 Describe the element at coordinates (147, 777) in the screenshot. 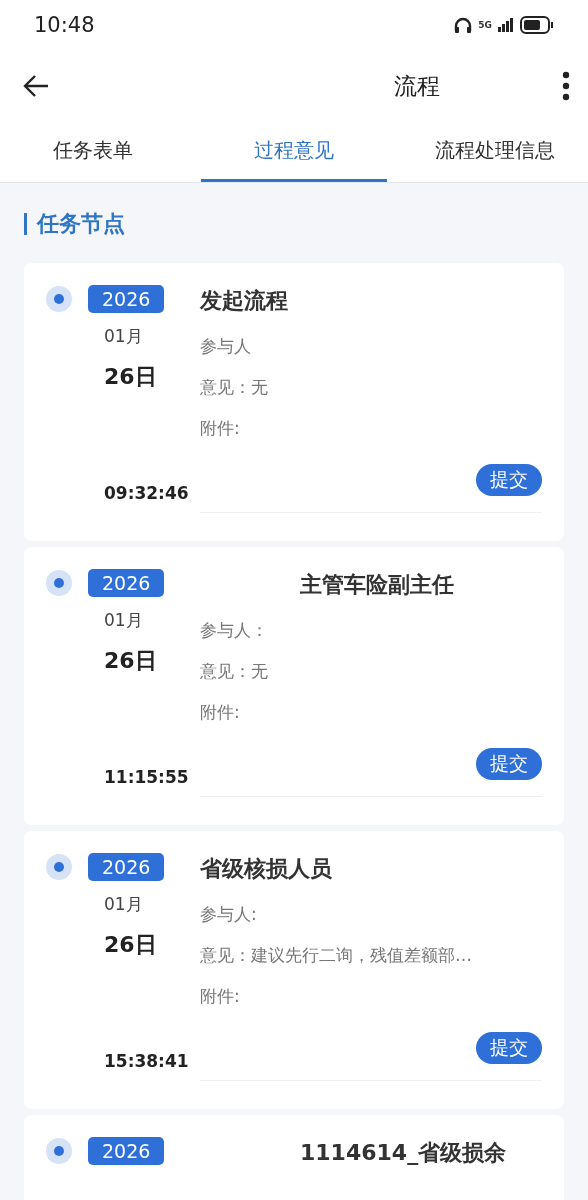

I see `time-text: 11:15:55` at that location.